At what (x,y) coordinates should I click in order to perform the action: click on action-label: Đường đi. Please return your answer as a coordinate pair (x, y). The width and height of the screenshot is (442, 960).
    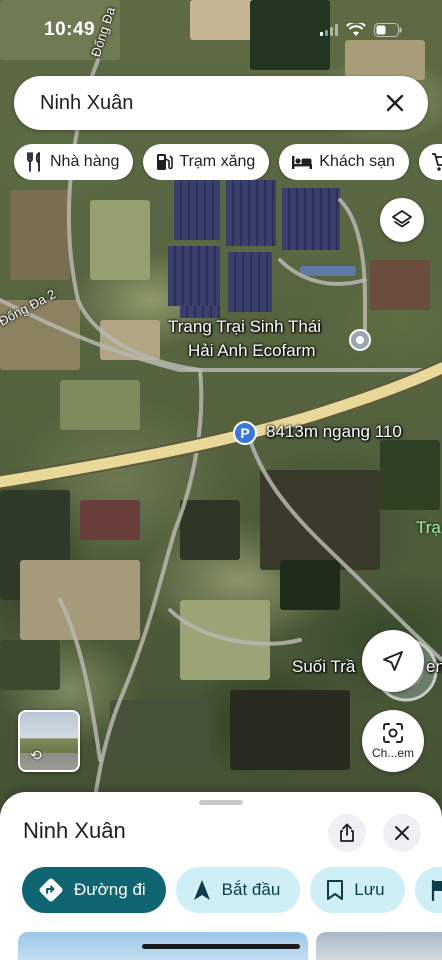
    Looking at the image, I should click on (110, 889).